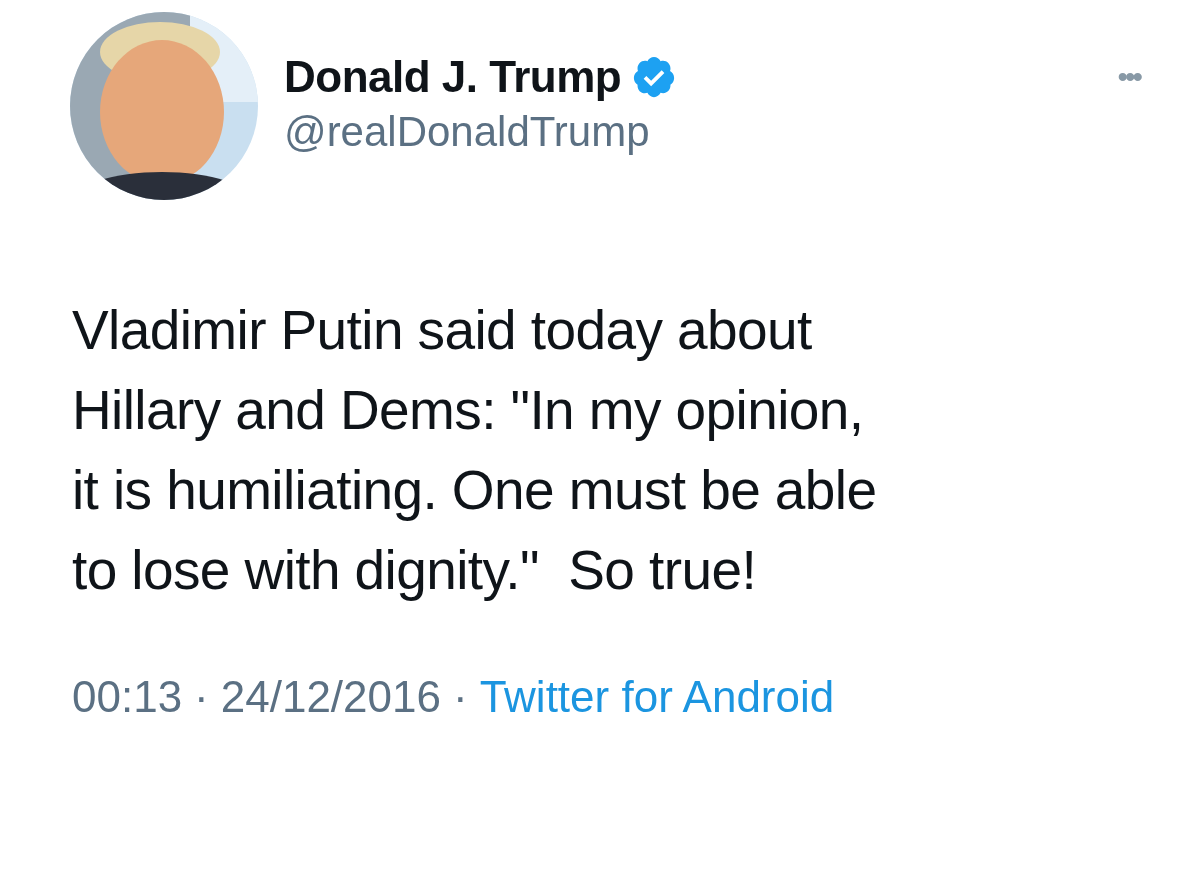  What do you see at coordinates (127, 697) in the screenshot?
I see `tweet-time: 00:13` at bounding box center [127, 697].